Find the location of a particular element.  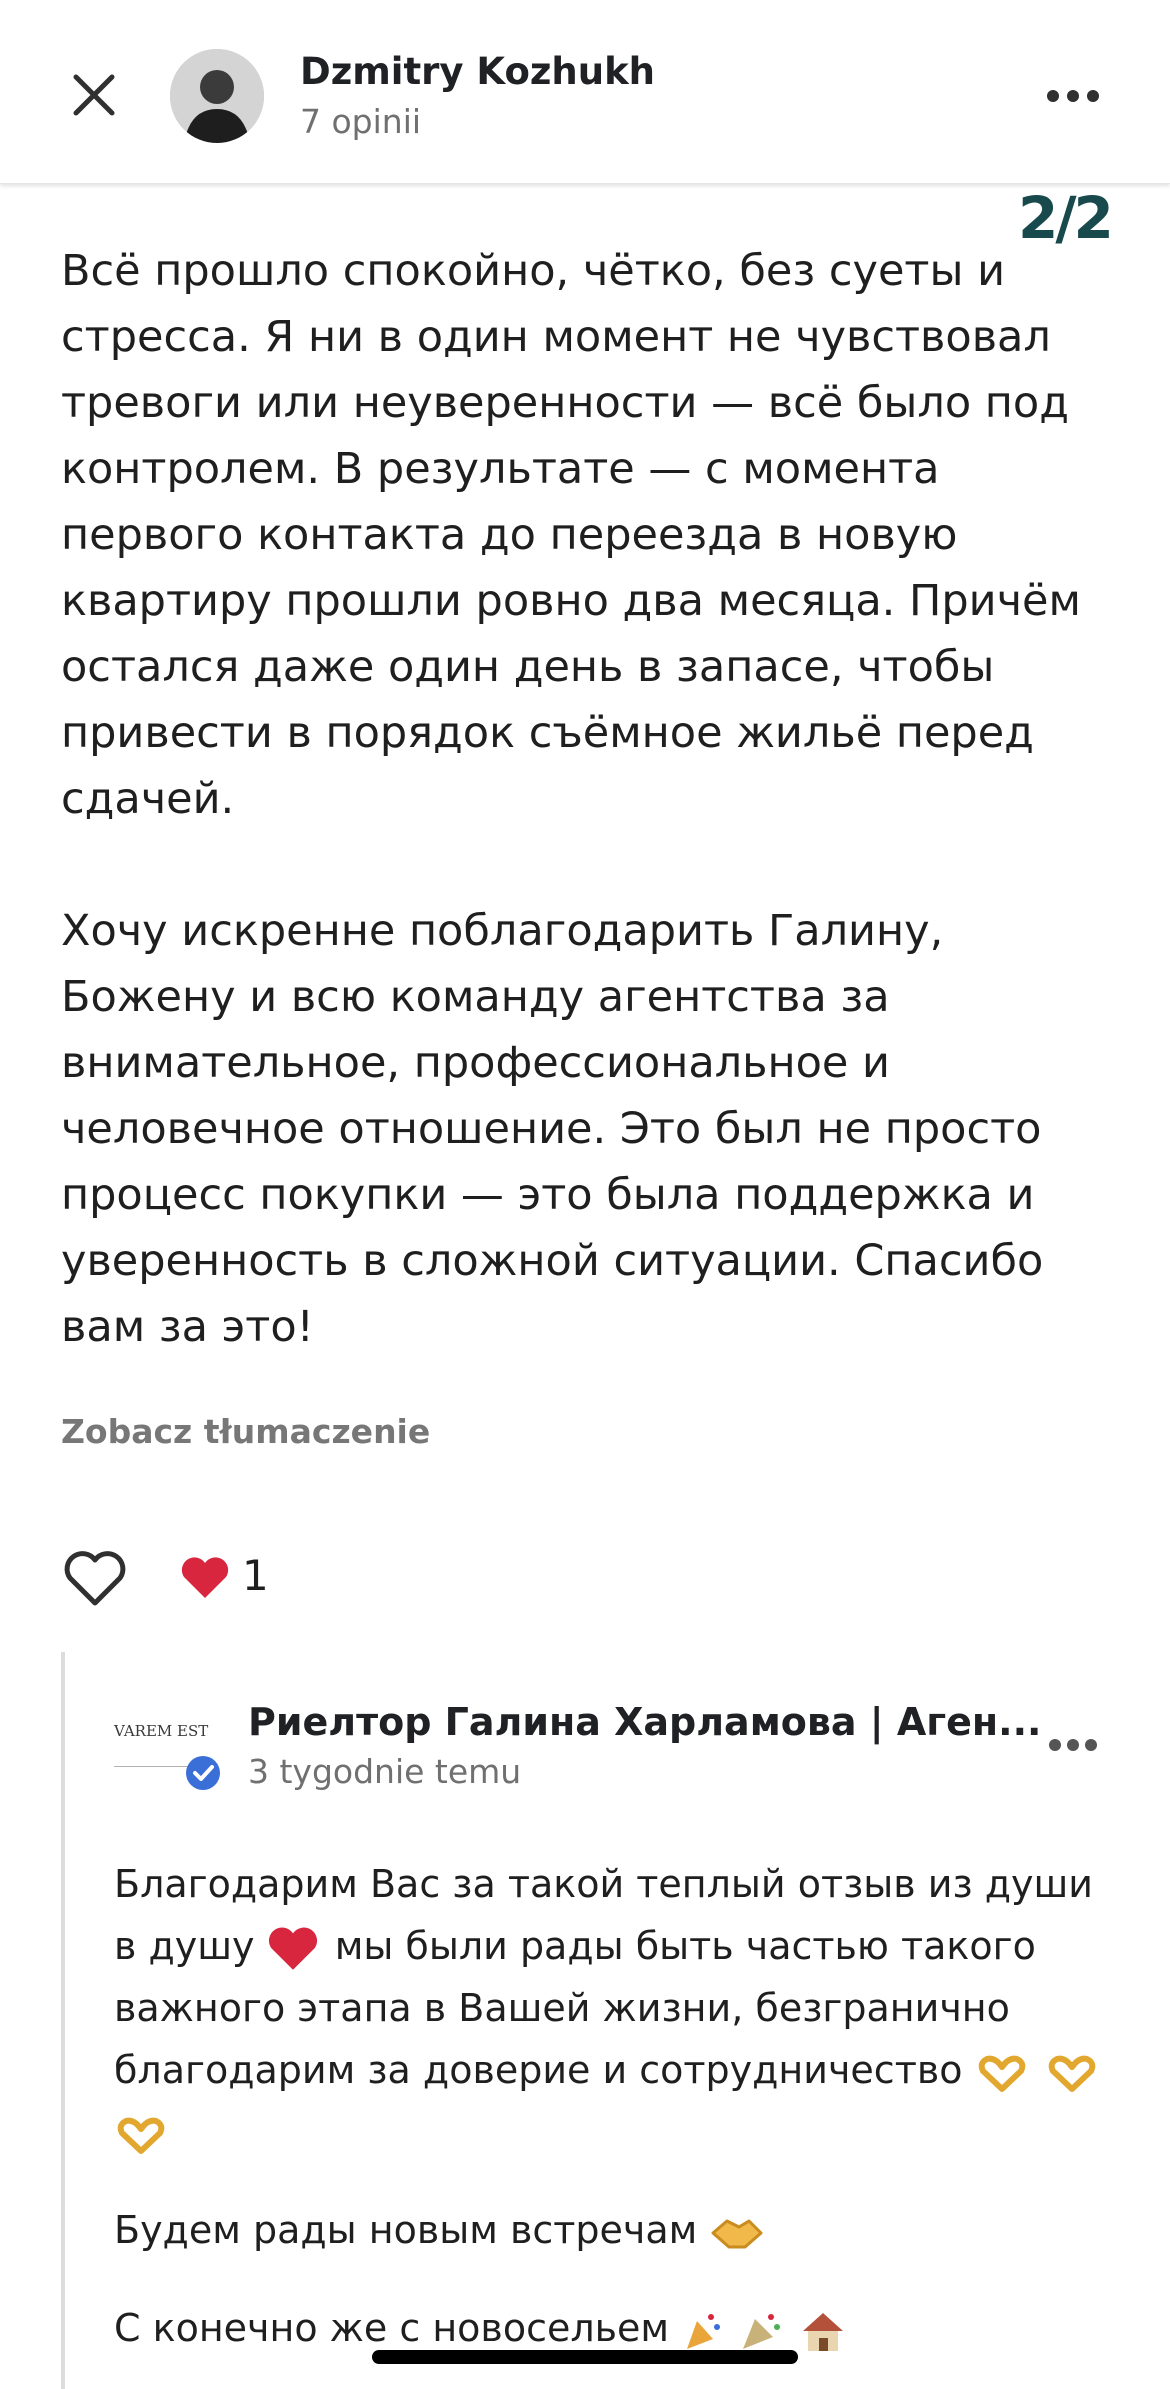

reply-text-part: С конечно же с новосельем is located at coordinates (392, 2328).